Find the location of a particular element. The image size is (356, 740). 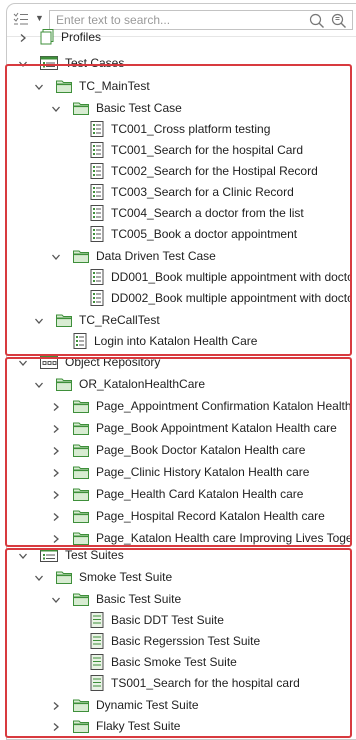

tree-item-data-driven-test-case: Data Driven Test Case is located at coordinates (200, 256).